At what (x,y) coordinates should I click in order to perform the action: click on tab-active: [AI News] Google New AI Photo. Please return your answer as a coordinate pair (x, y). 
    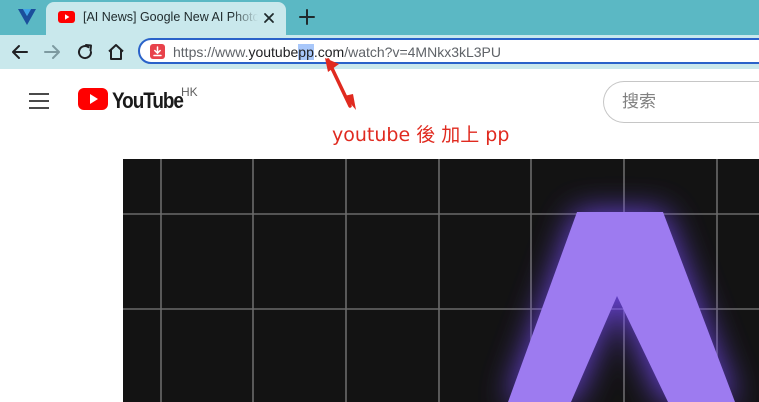
    Looking at the image, I should click on (166, 18).